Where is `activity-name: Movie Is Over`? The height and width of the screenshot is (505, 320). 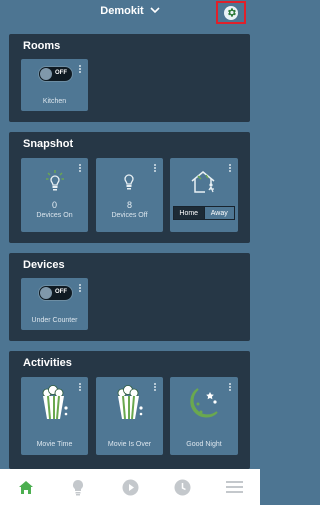
activity-name: Movie Is Over is located at coordinates (129, 444).